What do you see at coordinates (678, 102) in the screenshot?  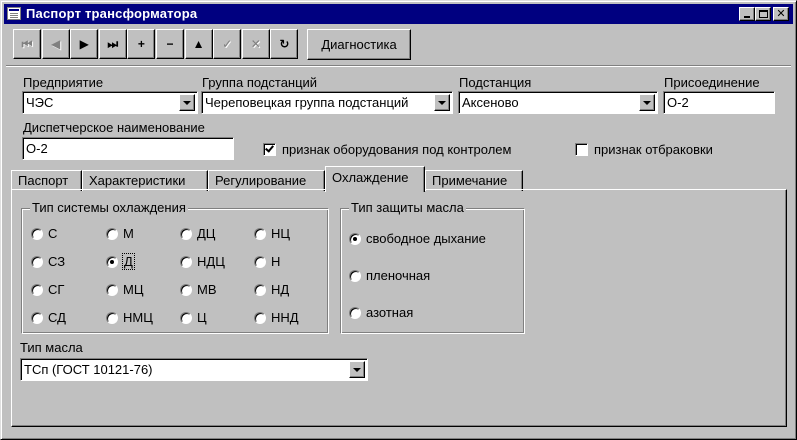 I see `connection-value: О-2` at bounding box center [678, 102].